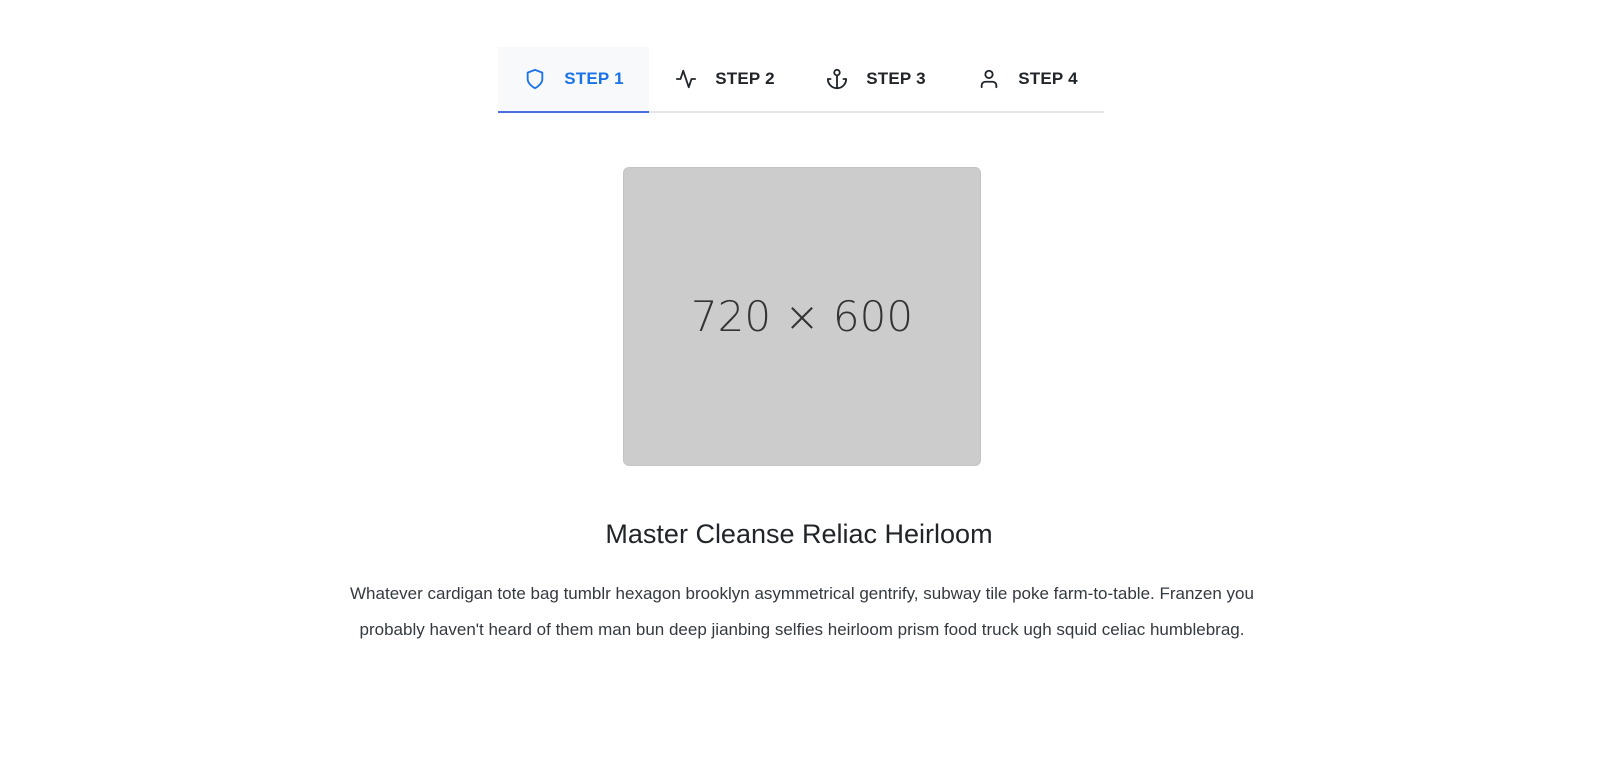 The image size is (1598, 762). I want to click on step-tabs: STEP 1 STEP 2 STEP 3 STEP 4, so click(801, 80).